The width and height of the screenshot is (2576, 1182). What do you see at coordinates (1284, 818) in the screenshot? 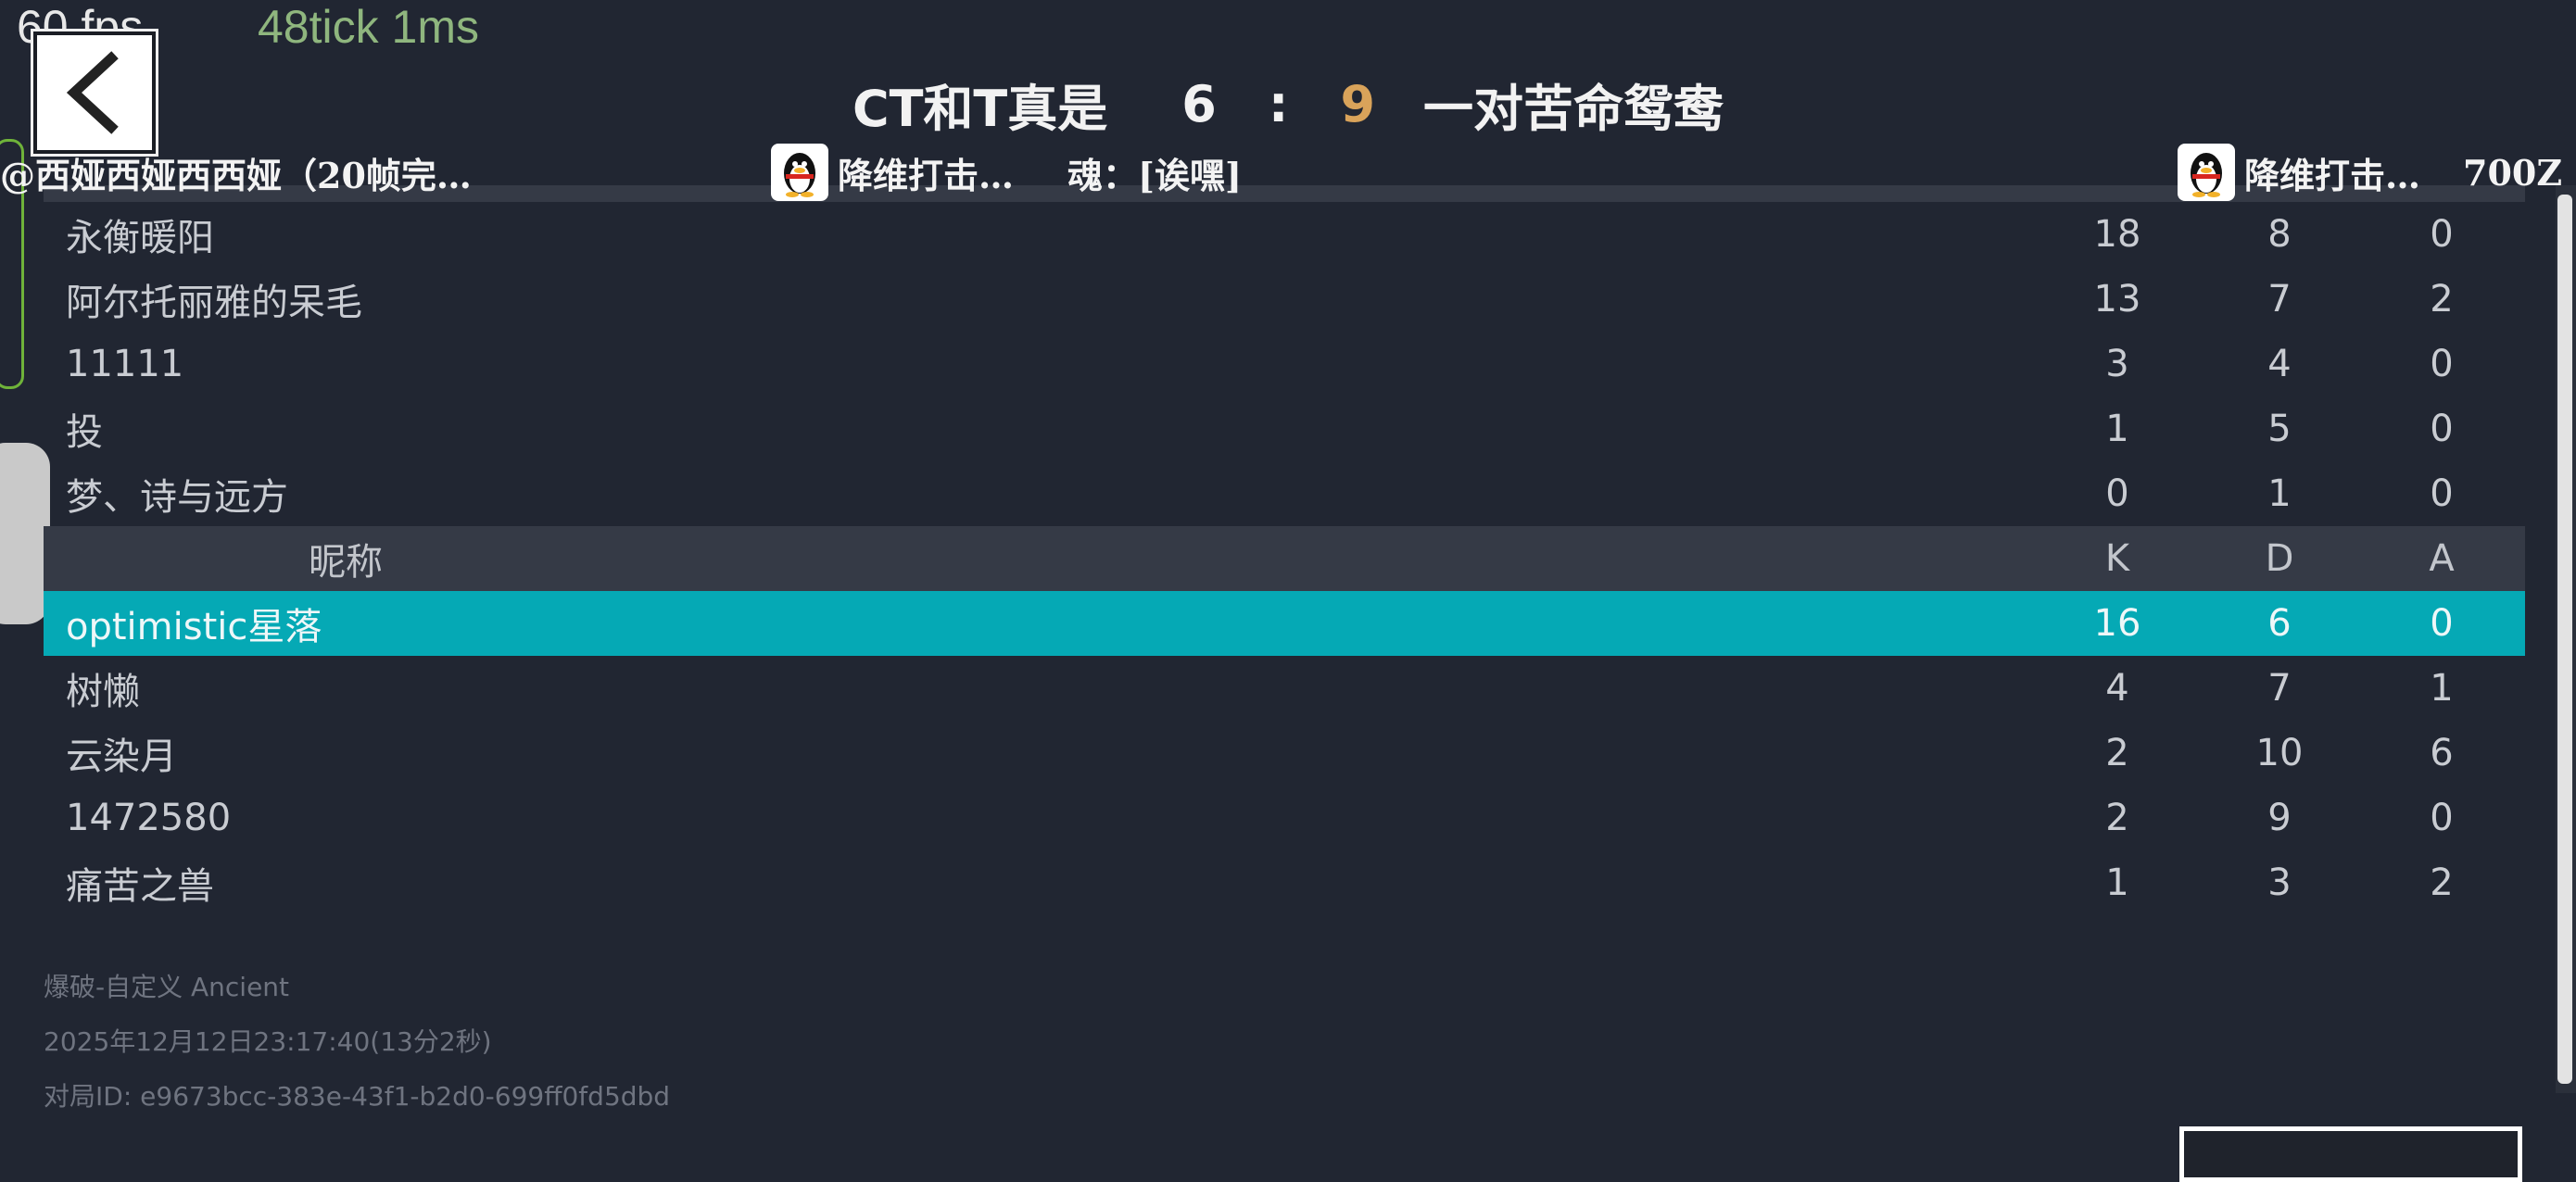
I see `player-row: 1472580 2 9 0` at bounding box center [1284, 818].